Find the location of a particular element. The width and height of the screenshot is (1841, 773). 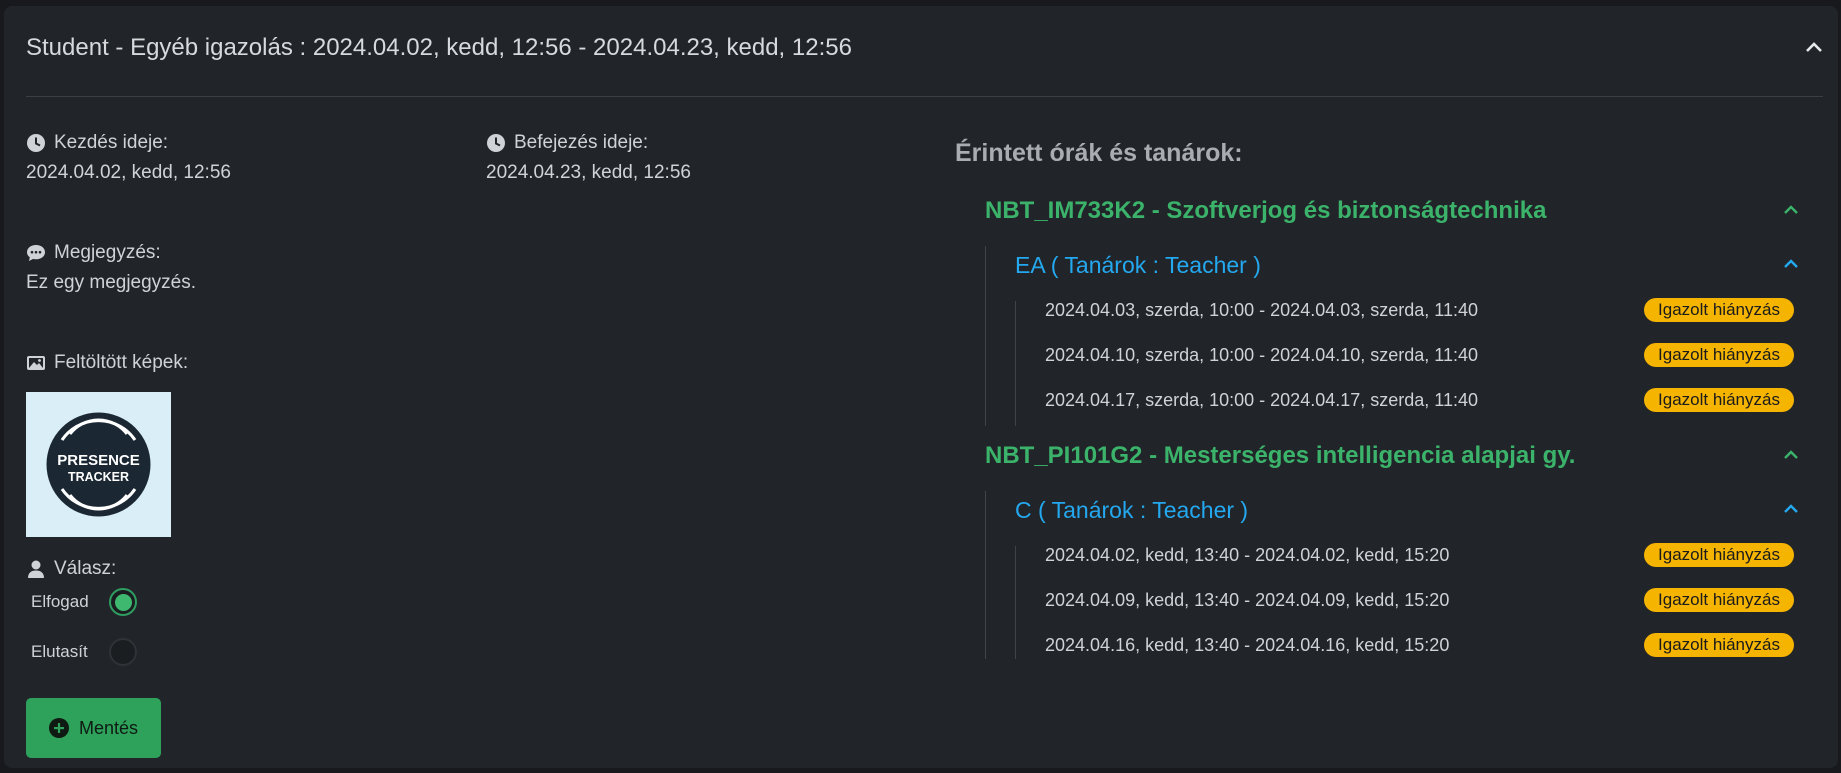

reject-radio is located at coordinates (123, 652).